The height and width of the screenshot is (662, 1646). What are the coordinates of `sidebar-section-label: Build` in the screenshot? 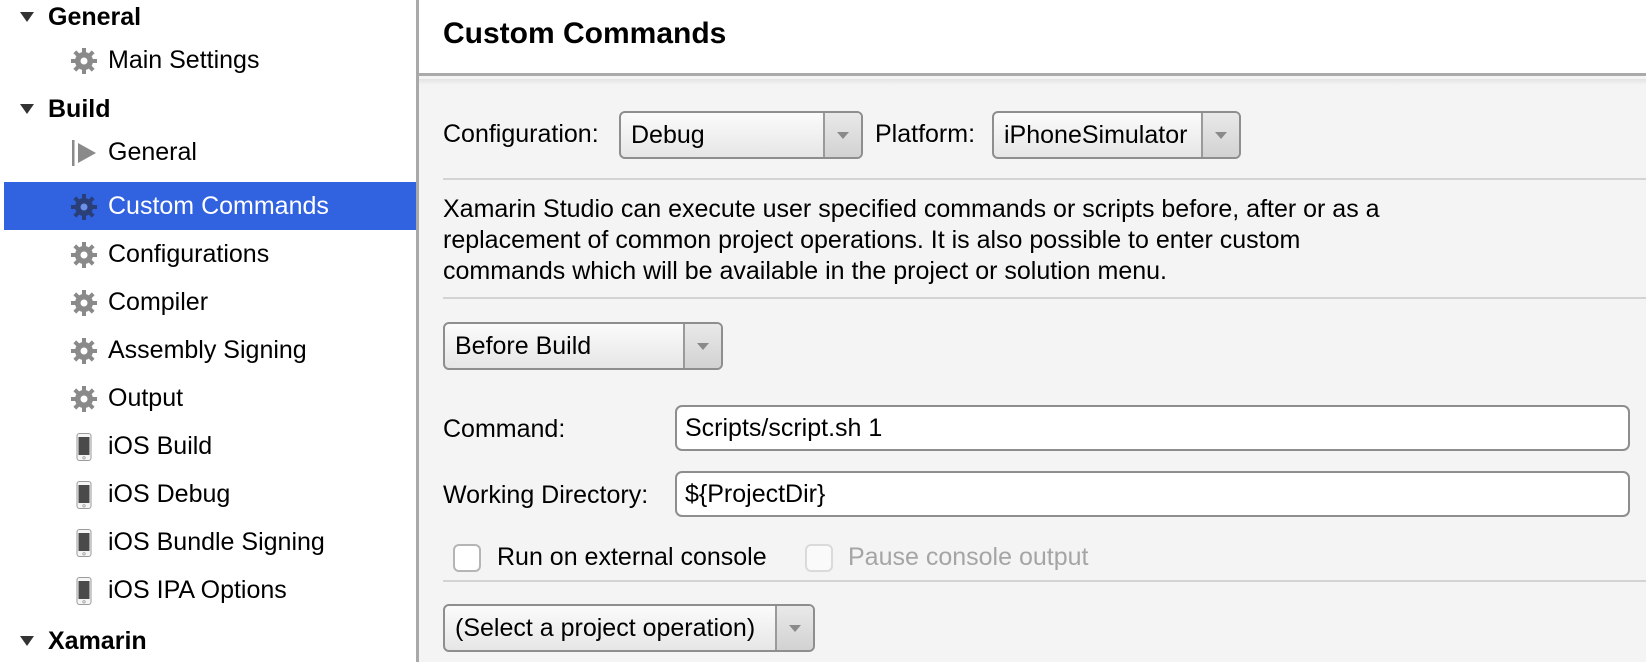 It's located at (79, 109).